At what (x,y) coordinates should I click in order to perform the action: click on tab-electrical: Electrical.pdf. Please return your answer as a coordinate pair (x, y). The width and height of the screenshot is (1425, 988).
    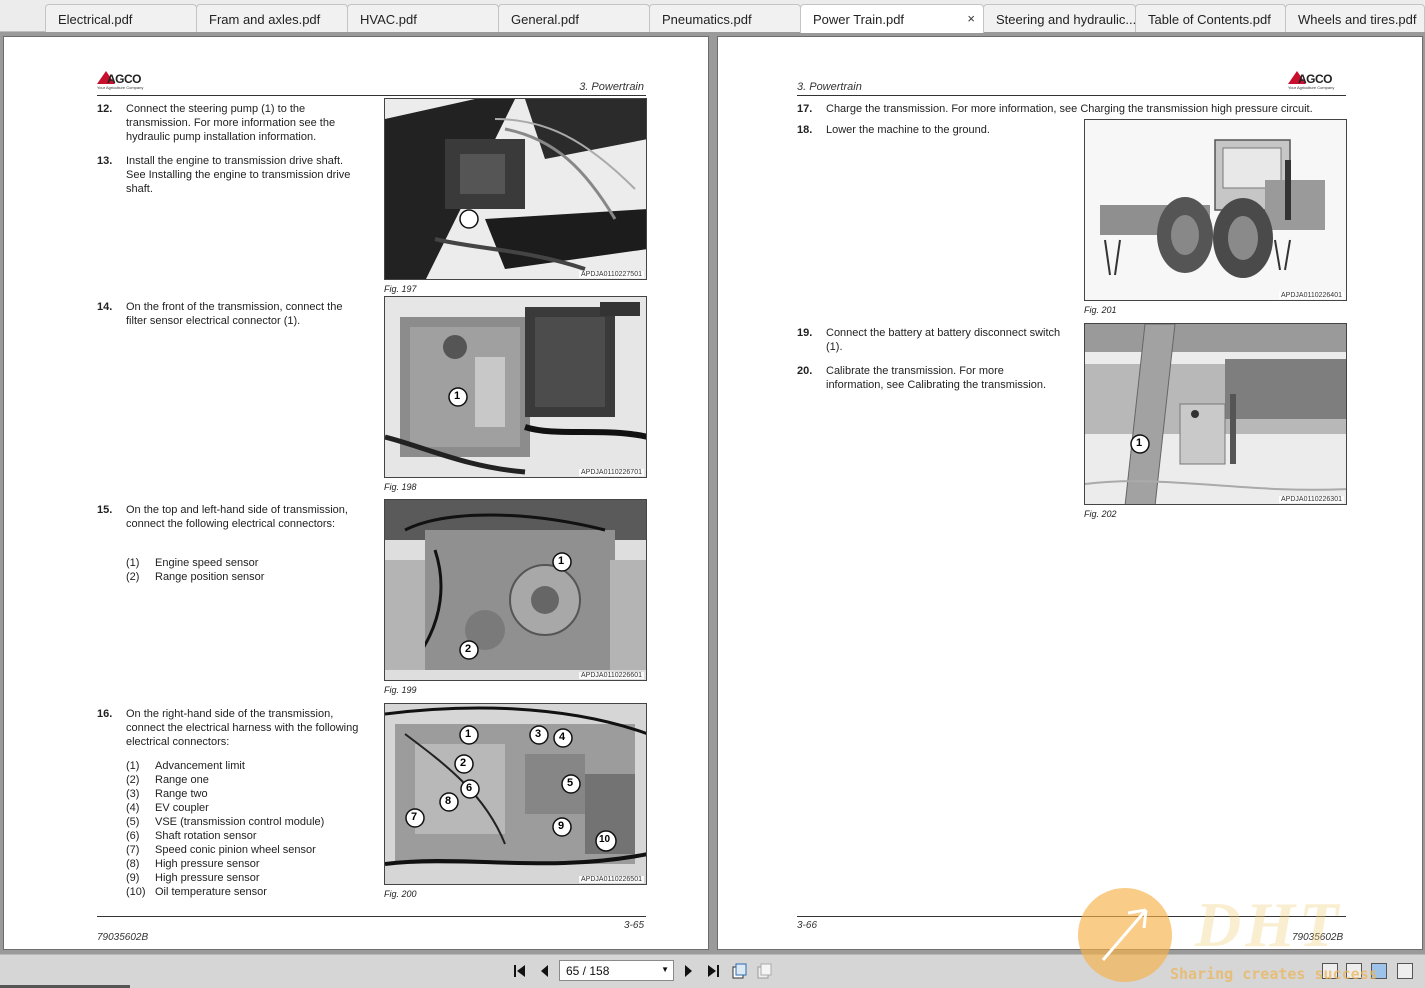
    Looking at the image, I should click on (121, 18).